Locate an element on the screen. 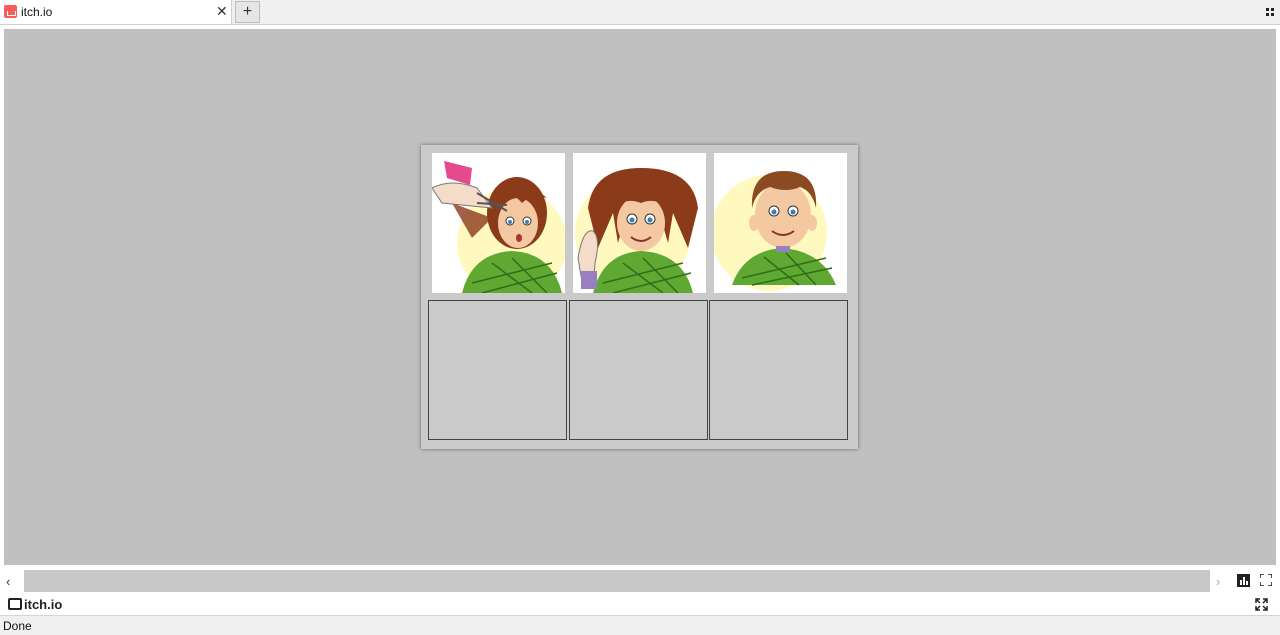 This screenshot has height=635, width=1280. tab-bar: itch.io ✕ + is located at coordinates (640, 12).